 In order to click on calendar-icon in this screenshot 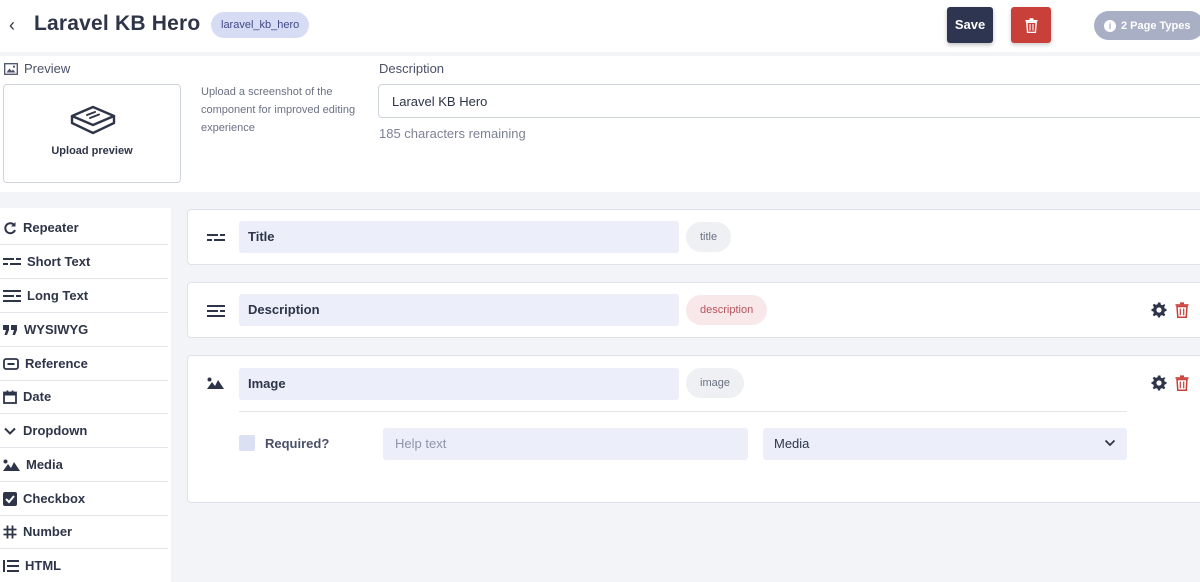, I will do `click(10, 397)`.